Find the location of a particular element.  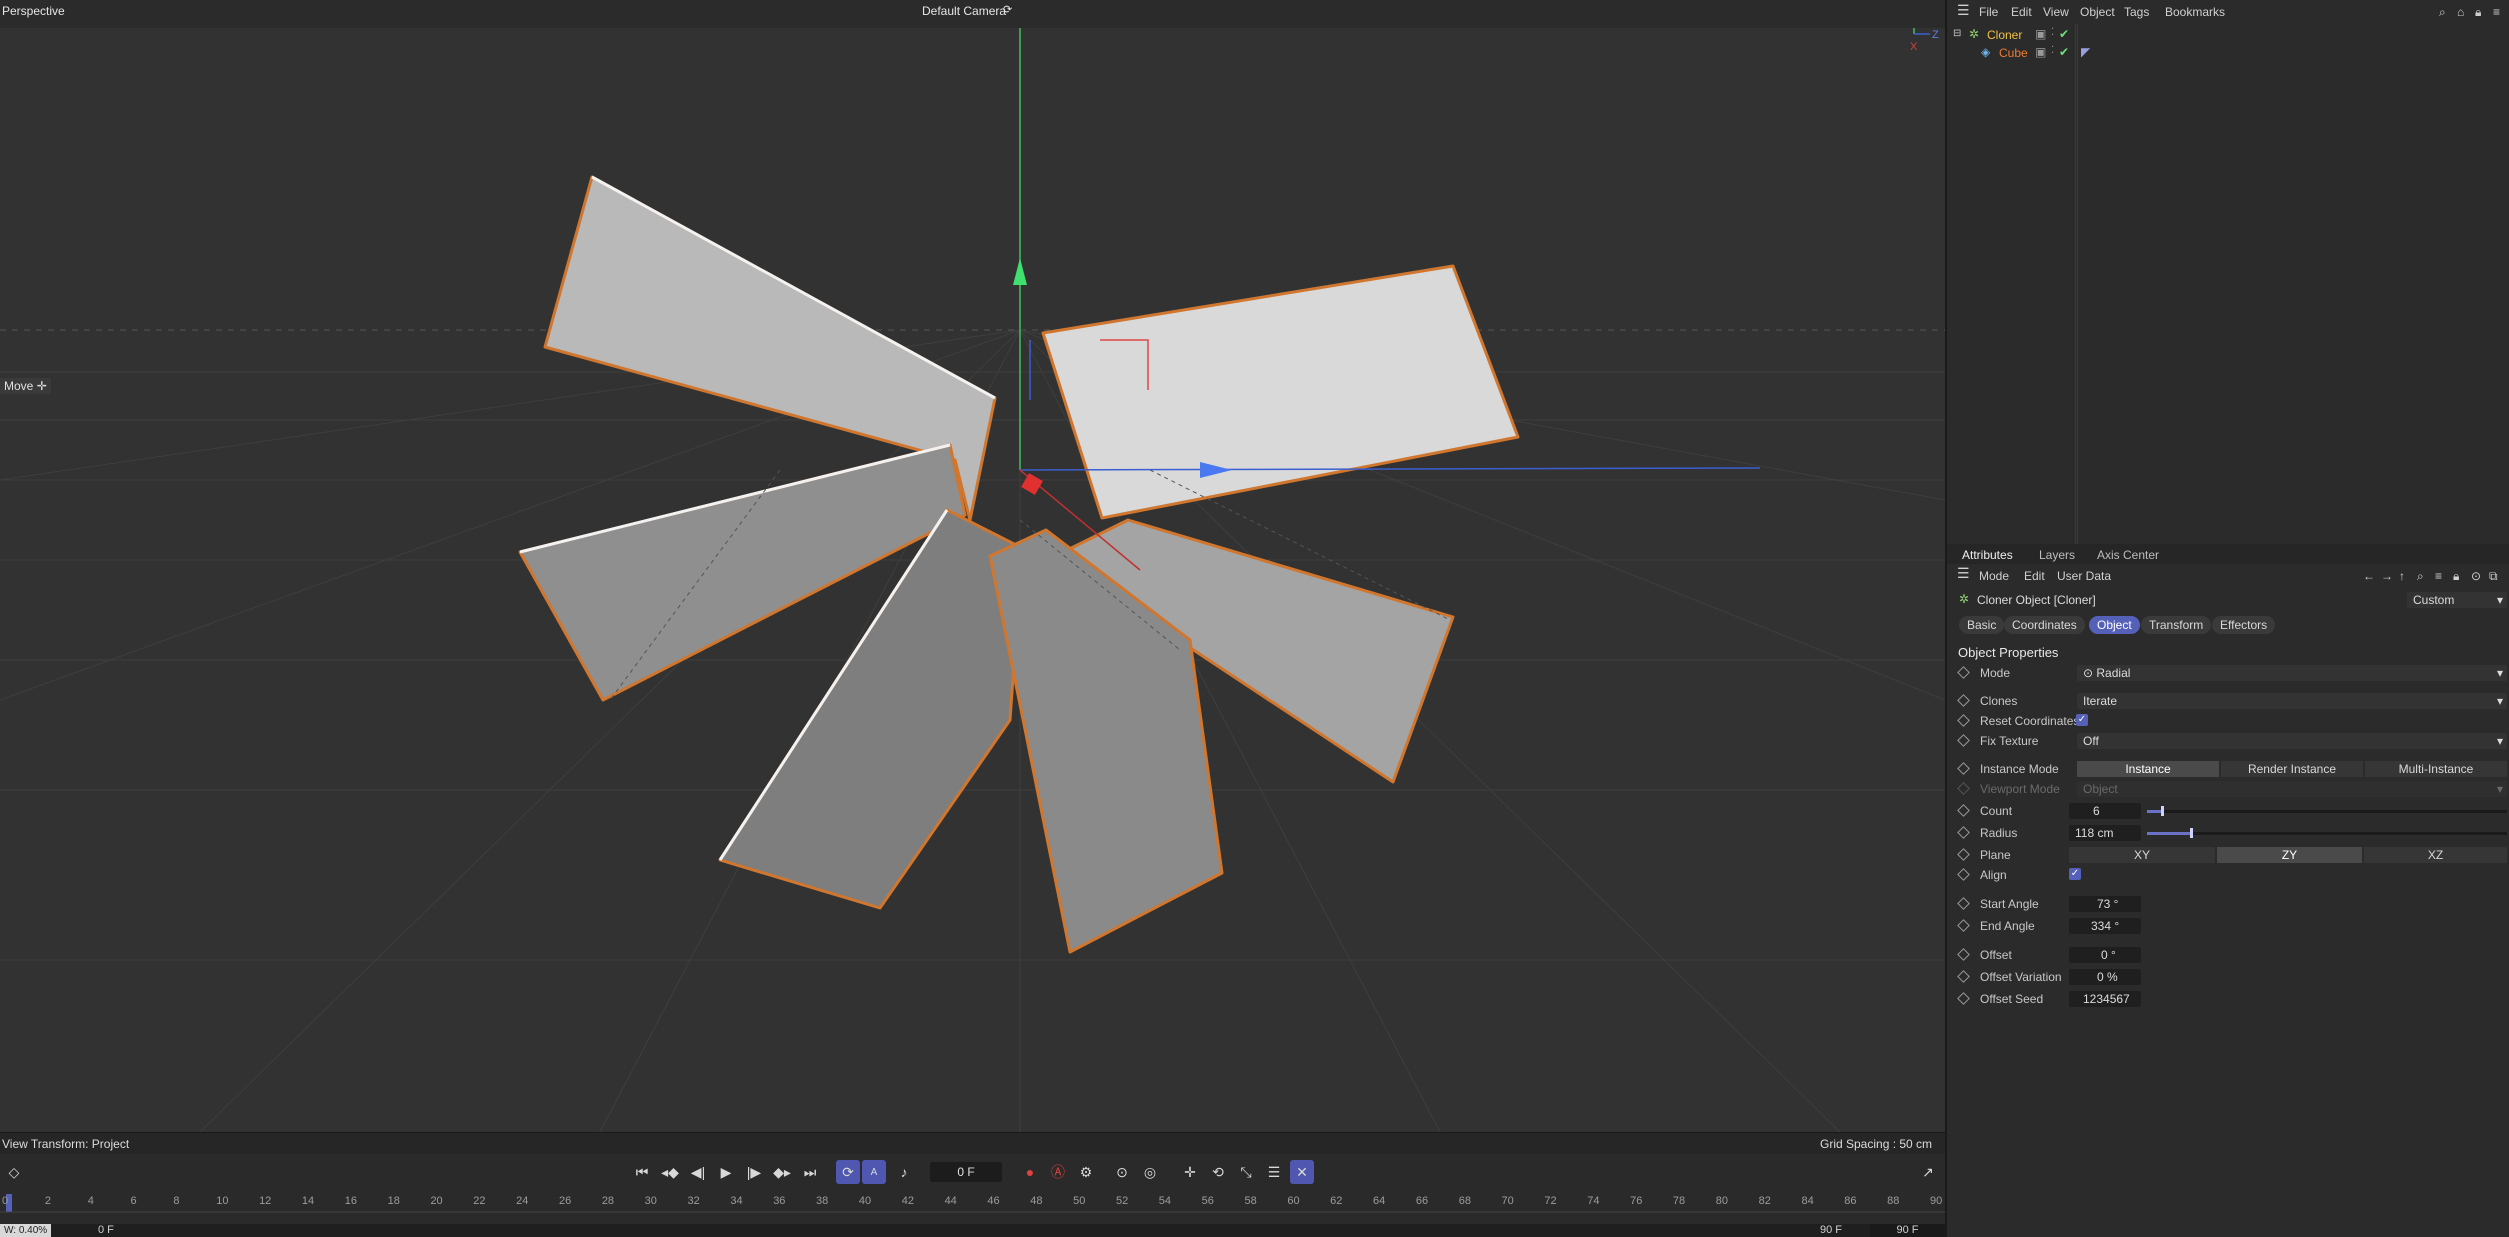

max-frame-field: 90 F is located at coordinates (1907, 1230).